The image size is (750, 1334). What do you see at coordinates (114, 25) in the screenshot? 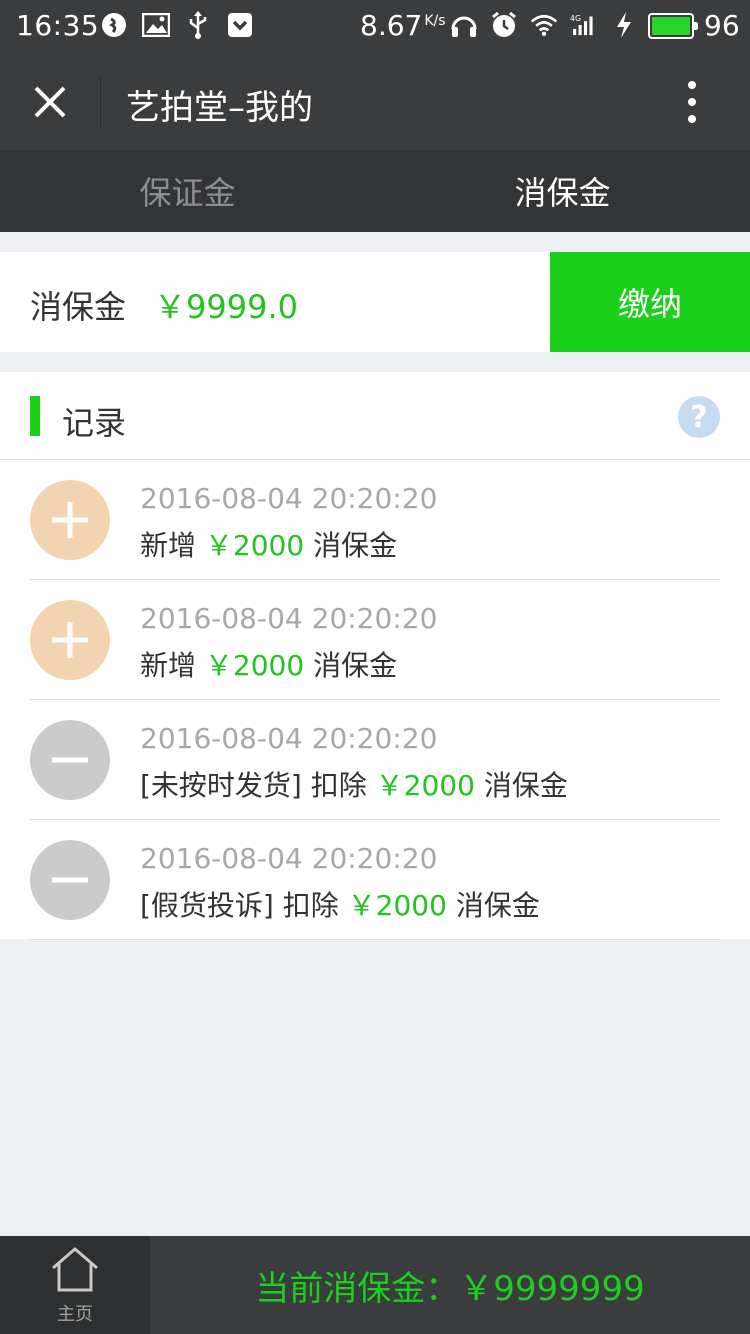
I see `notification-icon` at bounding box center [114, 25].